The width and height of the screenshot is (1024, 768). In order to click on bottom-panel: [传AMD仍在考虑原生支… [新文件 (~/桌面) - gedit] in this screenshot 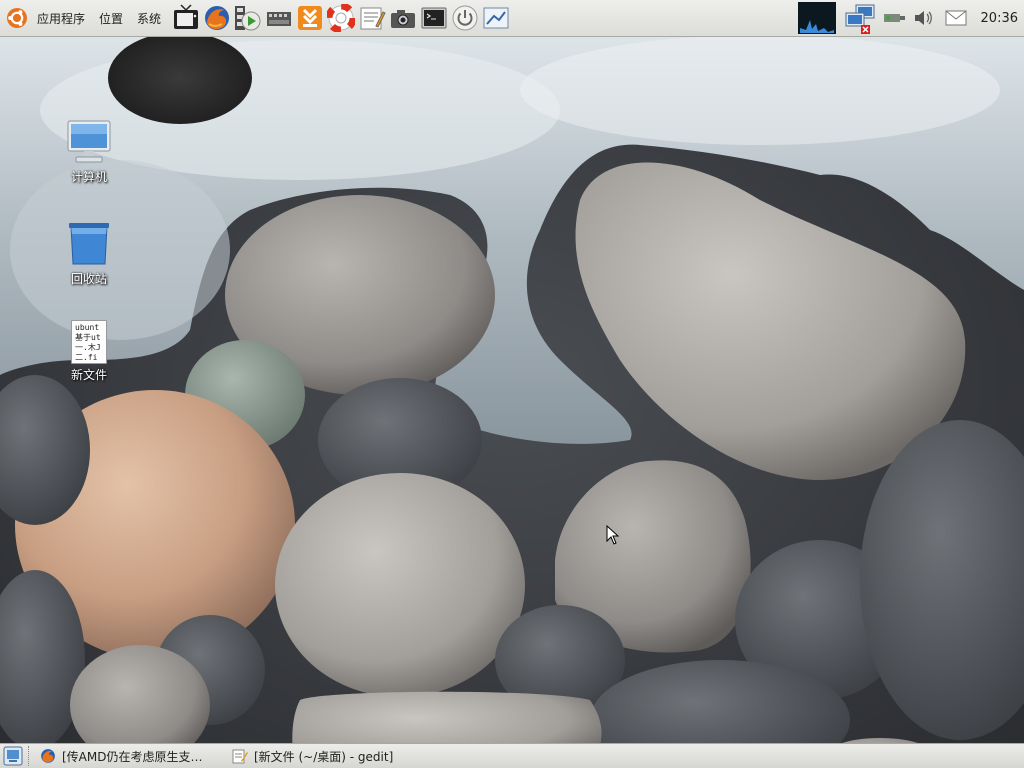, I will do `click(512, 755)`.